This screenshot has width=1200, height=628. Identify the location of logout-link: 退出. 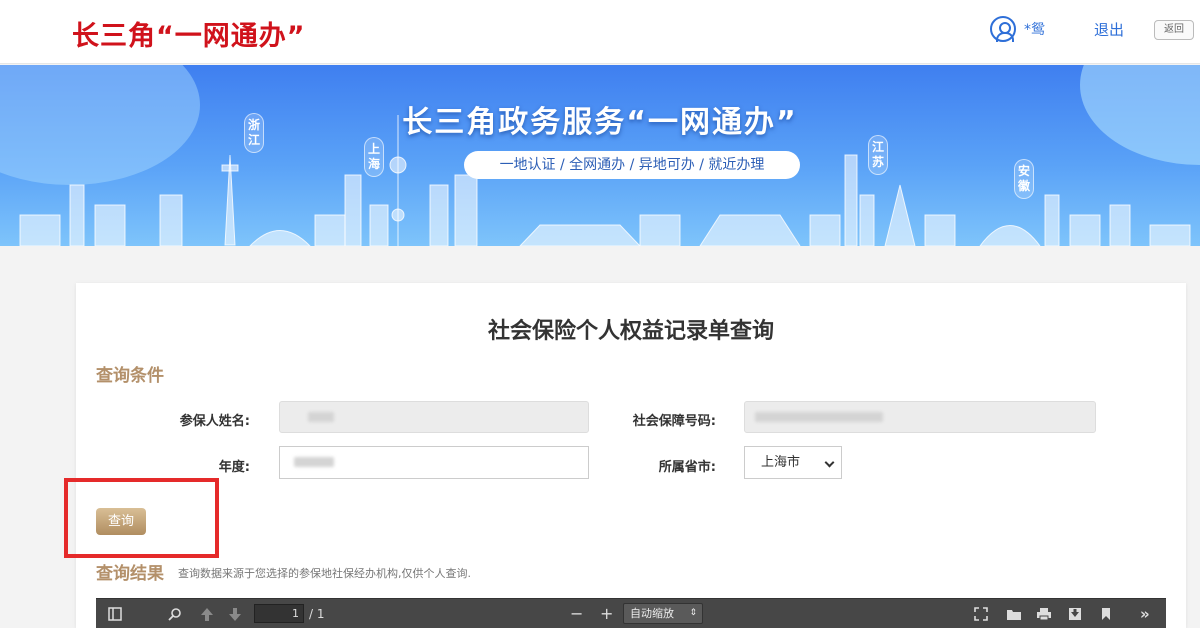
(1109, 29).